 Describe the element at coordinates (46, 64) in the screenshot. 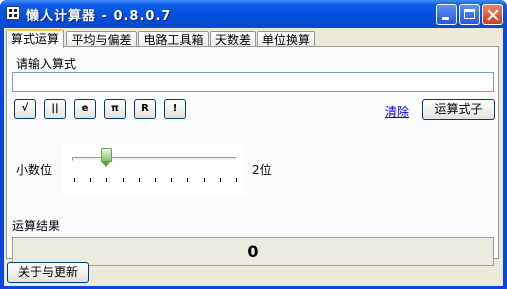

I see `input-label: 请输入算式` at that location.